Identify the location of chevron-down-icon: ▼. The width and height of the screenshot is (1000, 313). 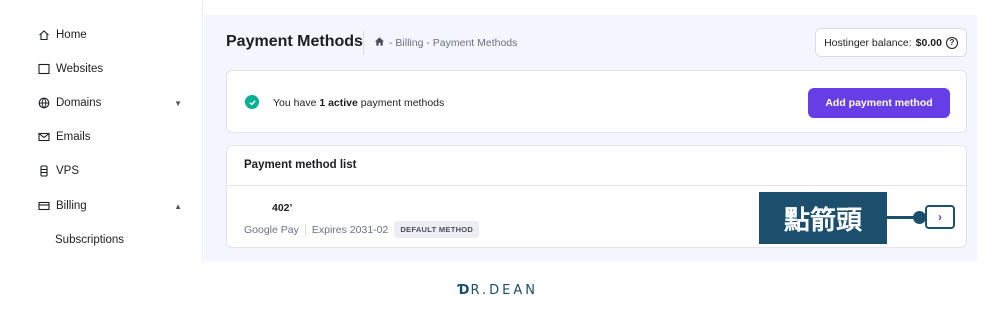
(178, 103).